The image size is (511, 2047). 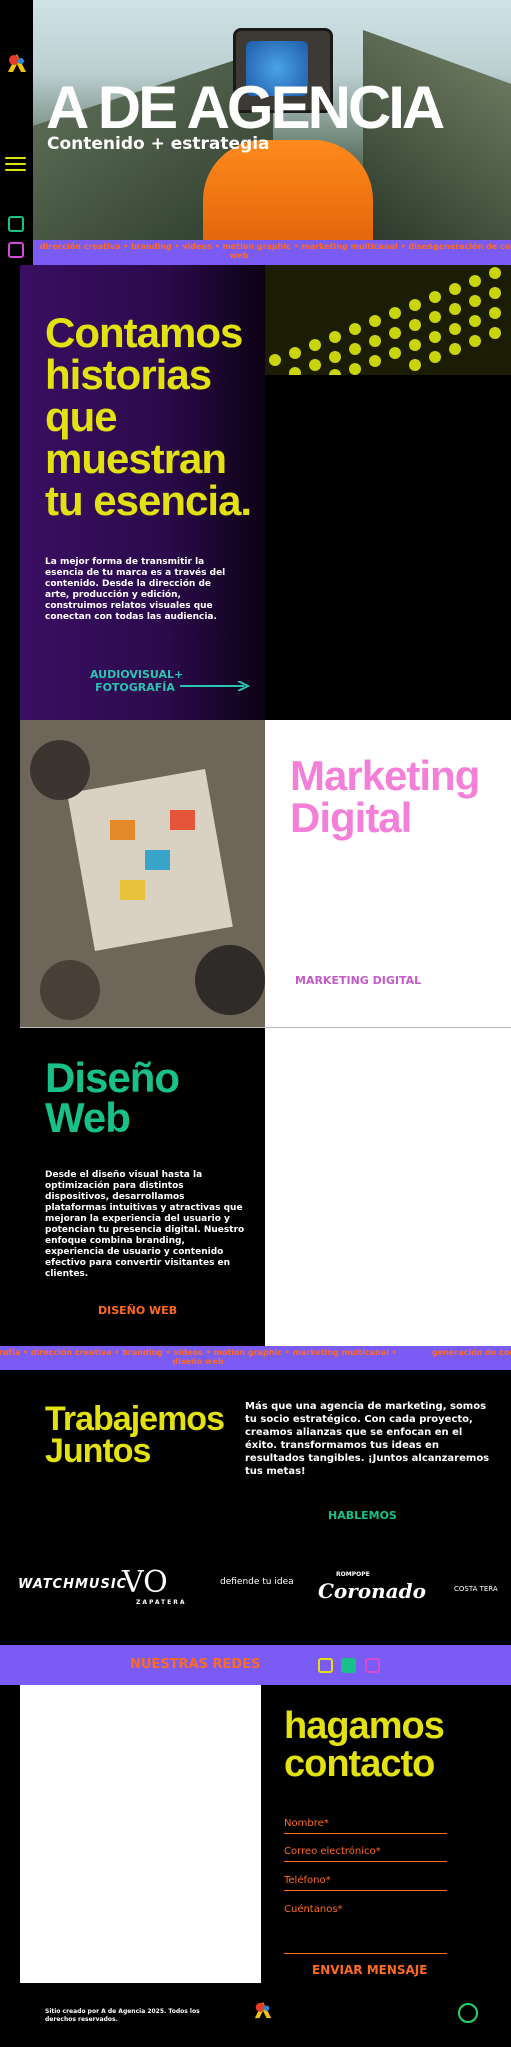 What do you see at coordinates (245, 107) in the screenshot?
I see `hero-title: A DE AGENCIA` at bounding box center [245, 107].